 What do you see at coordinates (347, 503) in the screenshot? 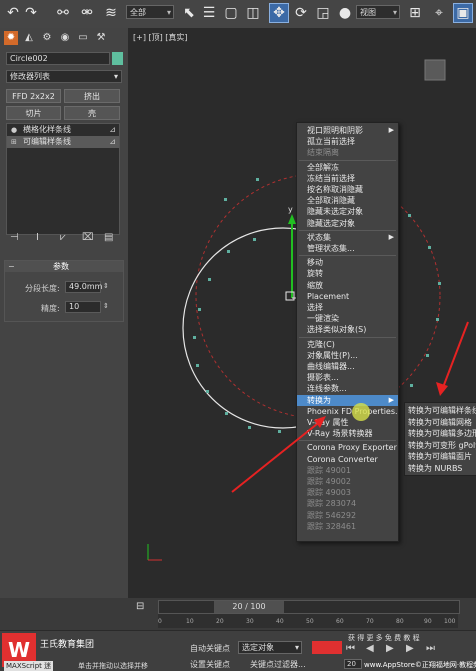
I see `menu-item: 跟踪 283074` at bounding box center [347, 503].